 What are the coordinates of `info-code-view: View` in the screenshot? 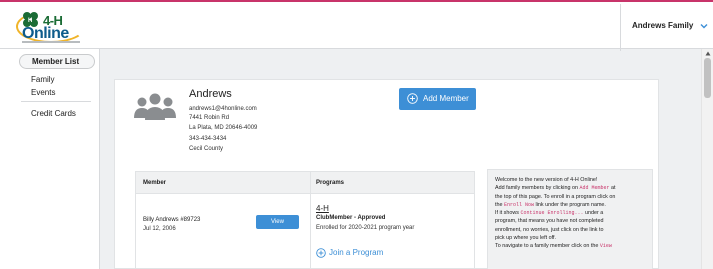 It's located at (605, 246).